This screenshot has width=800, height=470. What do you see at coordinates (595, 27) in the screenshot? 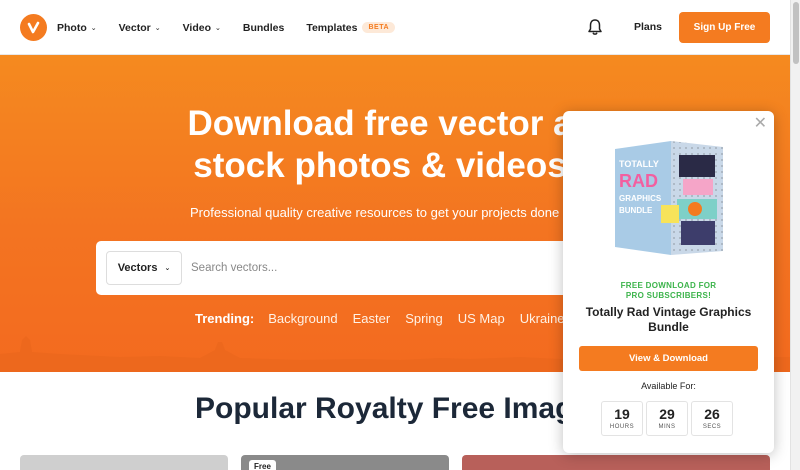
I see `bell-icon` at bounding box center [595, 27].